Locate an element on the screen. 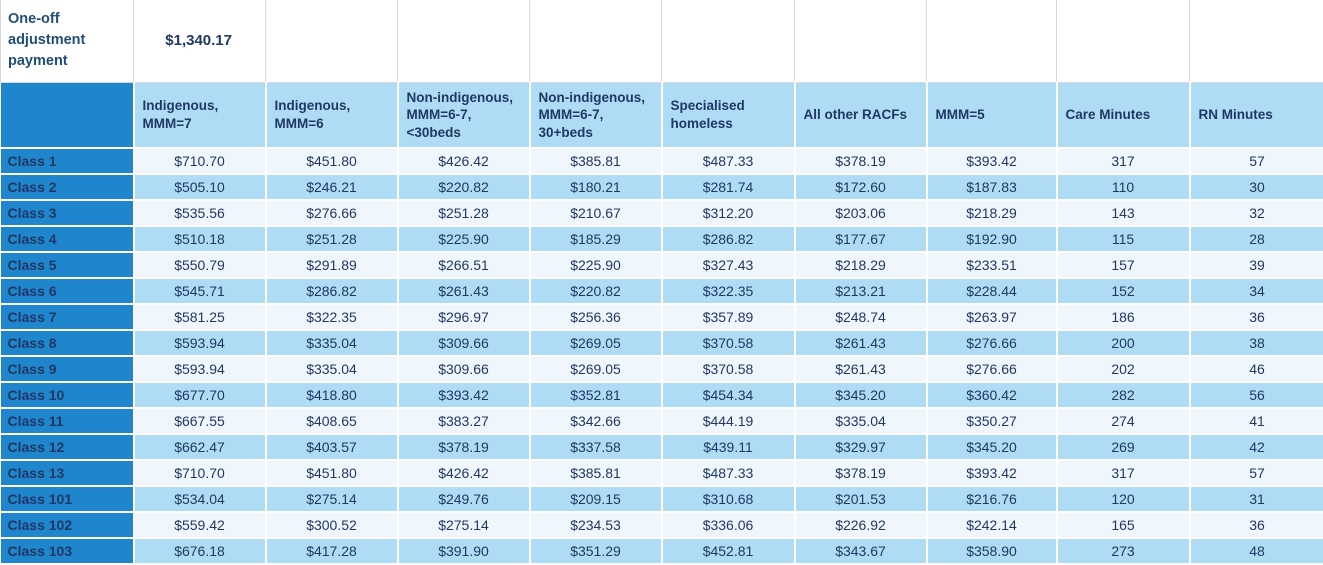 The height and width of the screenshot is (565, 1323). cell-specialised_homeless: $454.34 is located at coordinates (728, 395).